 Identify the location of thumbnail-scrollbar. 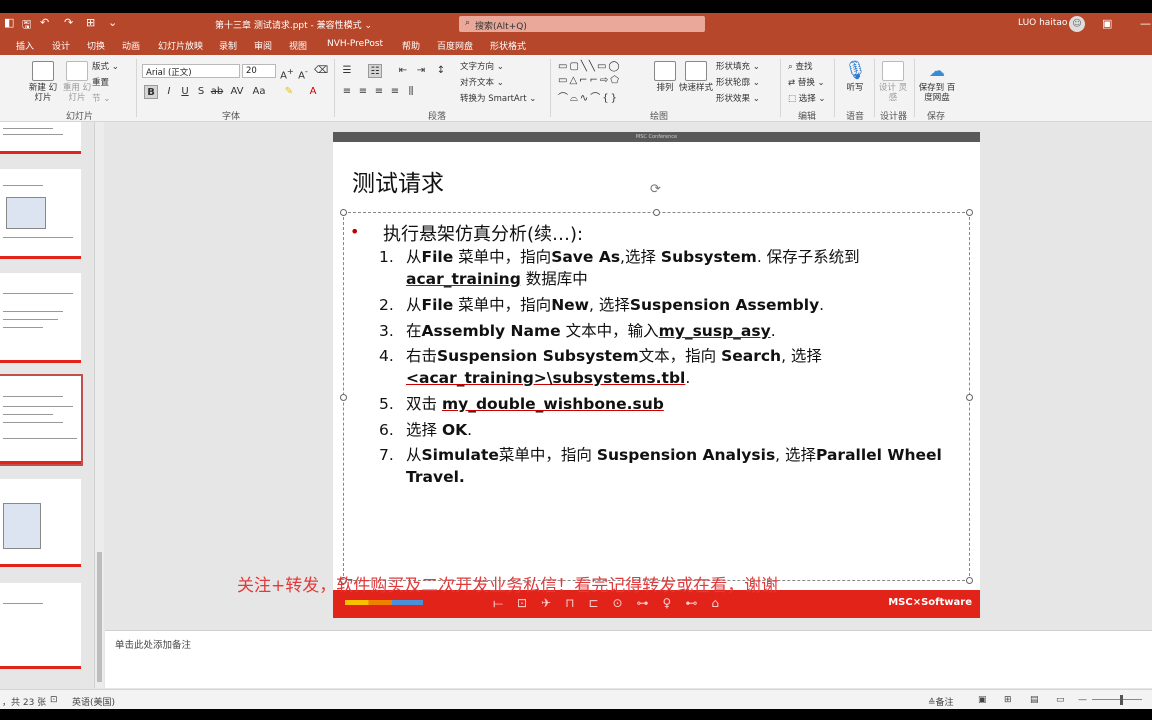
(99, 405).